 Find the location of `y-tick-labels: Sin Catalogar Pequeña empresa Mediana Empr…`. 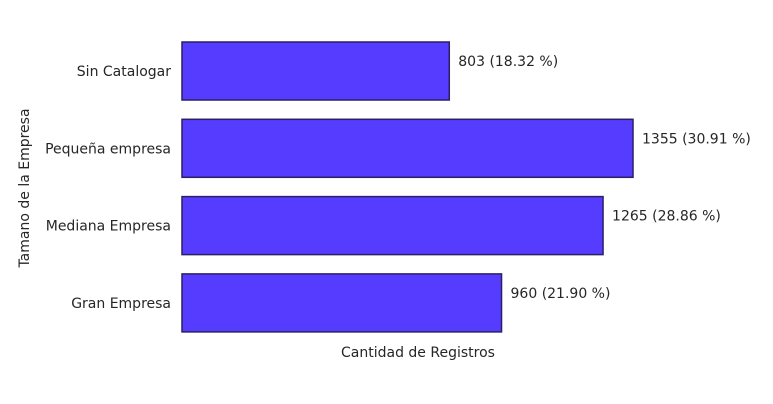

y-tick-labels: Sin Catalogar Pequeña empresa Mediana Empr… is located at coordinates (108, 188).